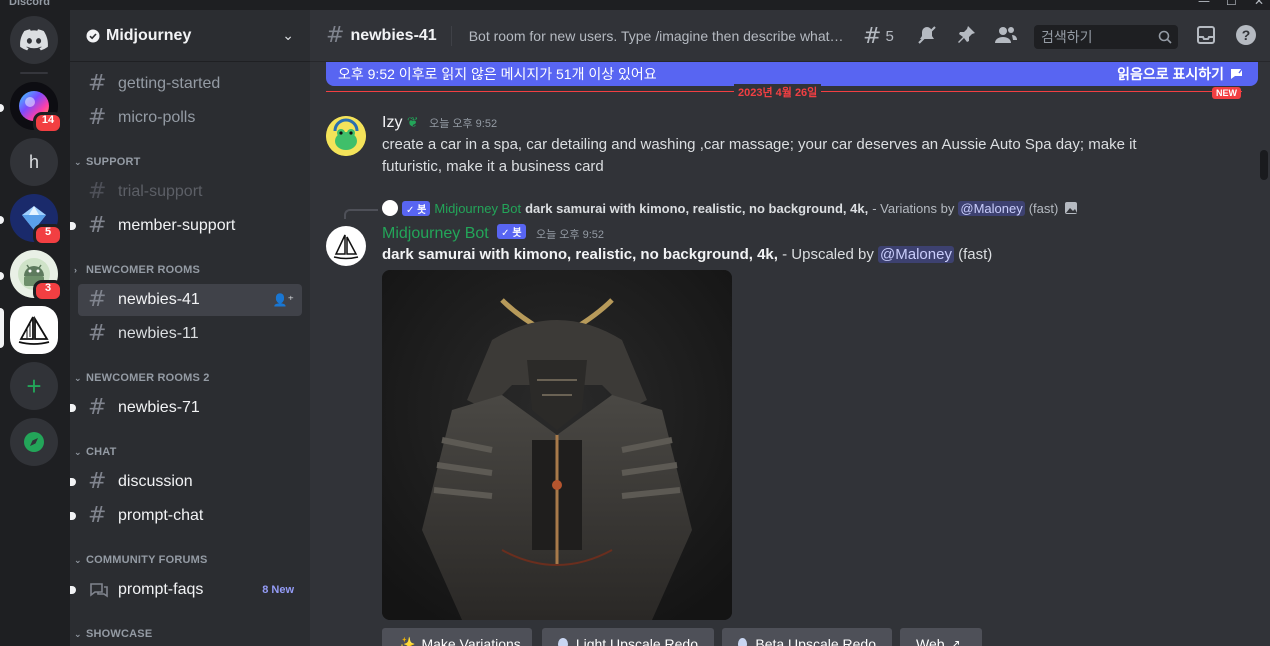 This screenshot has height=646, width=1270. I want to click on search-icon, so click(1165, 37).